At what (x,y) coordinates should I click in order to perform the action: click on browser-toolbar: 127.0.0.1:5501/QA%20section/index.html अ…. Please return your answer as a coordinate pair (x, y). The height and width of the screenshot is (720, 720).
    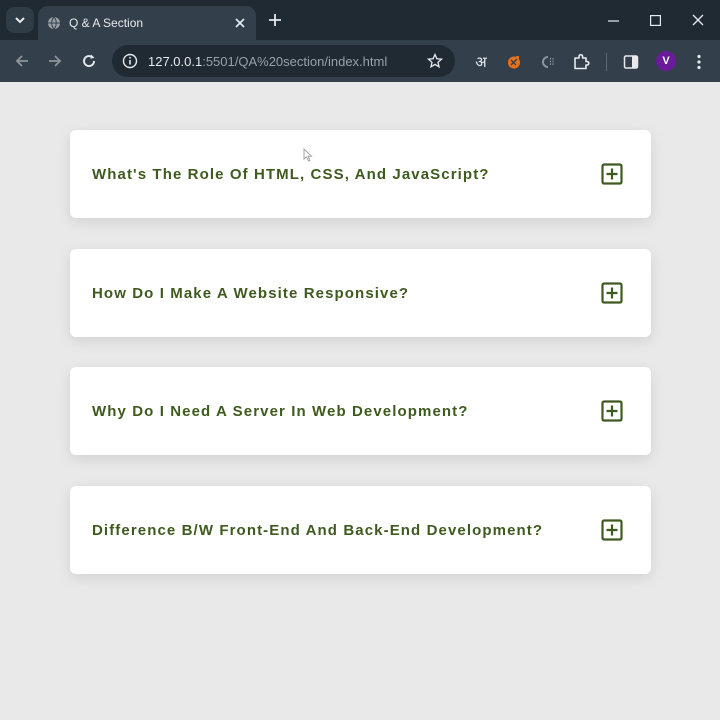
    Looking at the image, I should click on (360, 61).